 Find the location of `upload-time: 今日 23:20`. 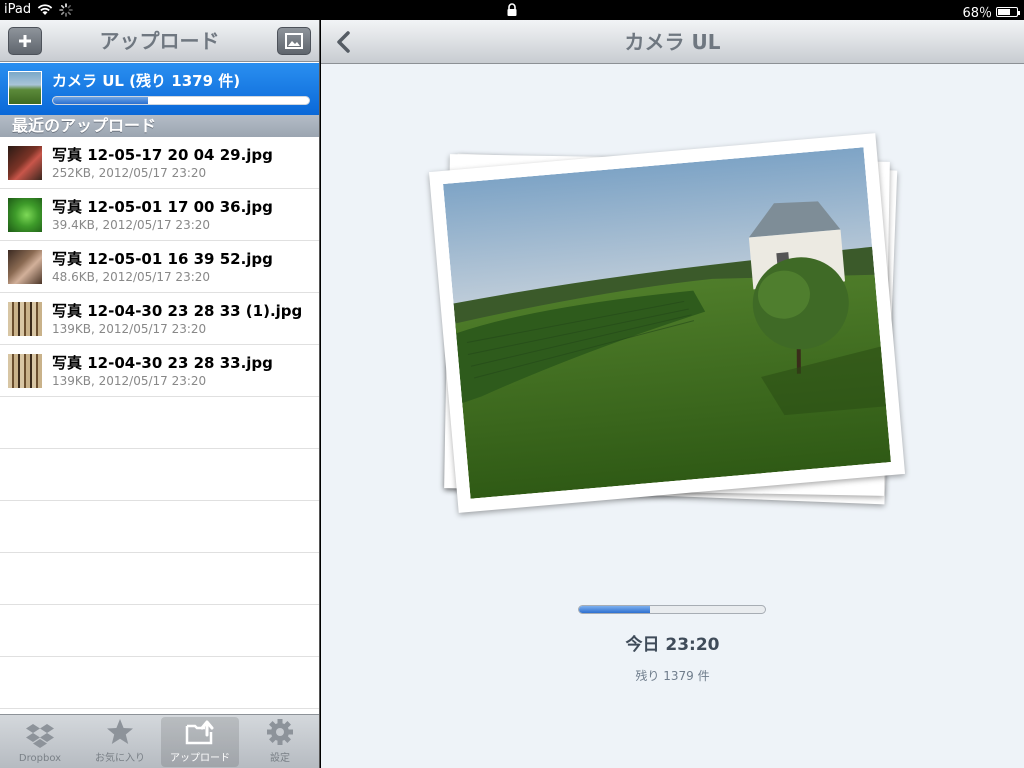

upload-time: 今日 23:20 is located at coordinates (672, 645).